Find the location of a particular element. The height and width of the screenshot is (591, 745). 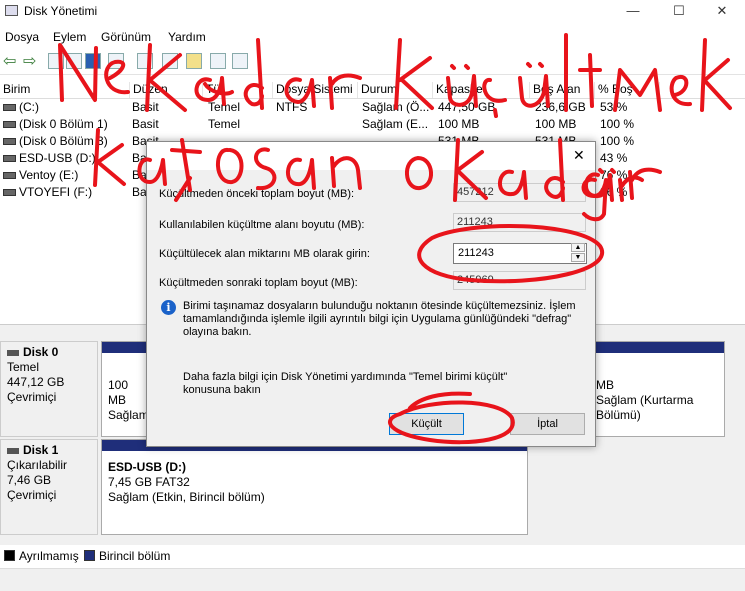

disk-icon is located at coordinates (170, 61).